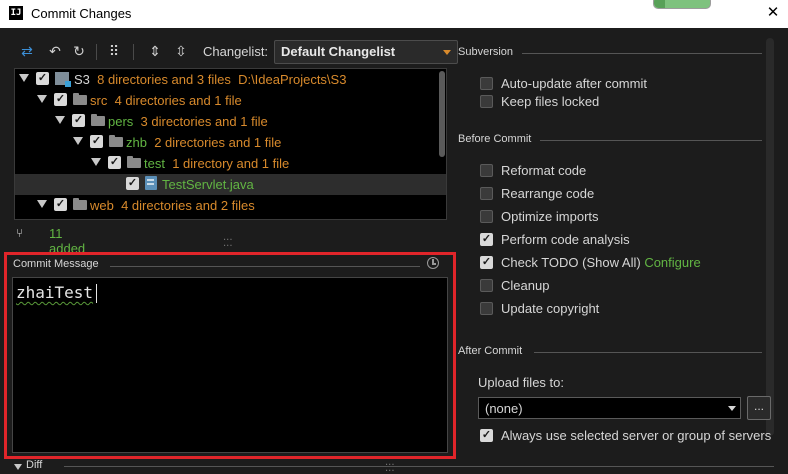 The width and height of the screenshot is (788, 474). What do you see at coordinates (338, 51) in the screenshot?
I see `changelist-value: Default Changelist` at bounding box center [338, 51].